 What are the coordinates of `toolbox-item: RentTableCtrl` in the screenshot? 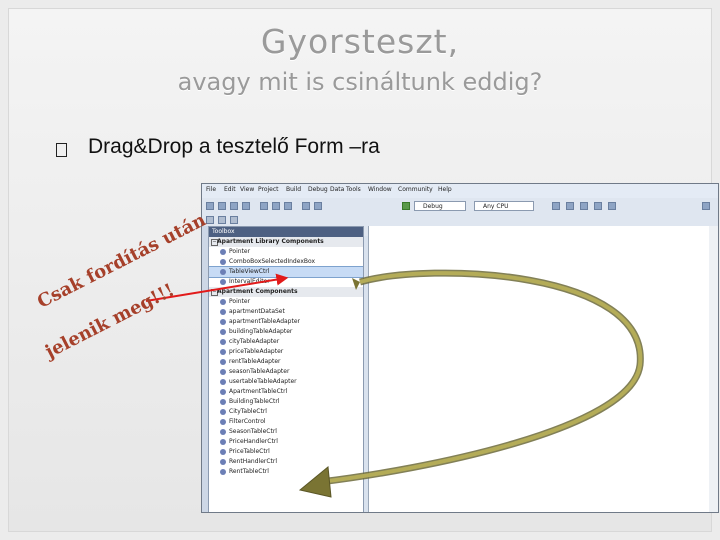 It's located at (286, 472).